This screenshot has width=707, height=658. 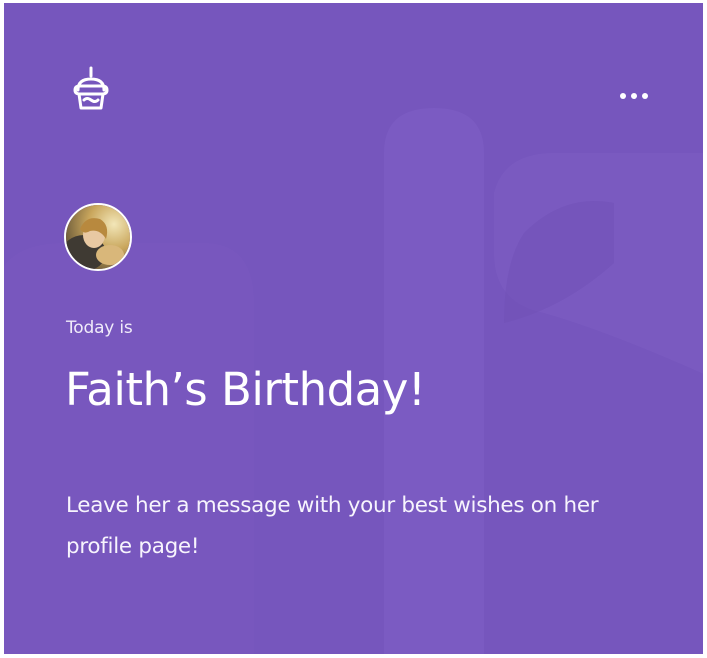 I want to click on more-options-button, so click(x=634, y=96).